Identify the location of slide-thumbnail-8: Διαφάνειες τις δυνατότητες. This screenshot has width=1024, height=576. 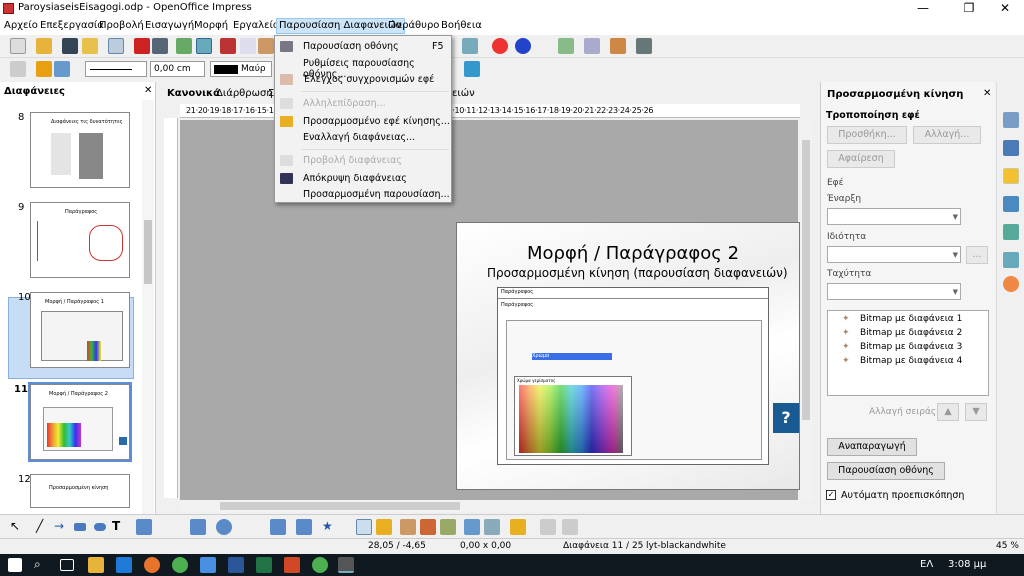
(80, 150).